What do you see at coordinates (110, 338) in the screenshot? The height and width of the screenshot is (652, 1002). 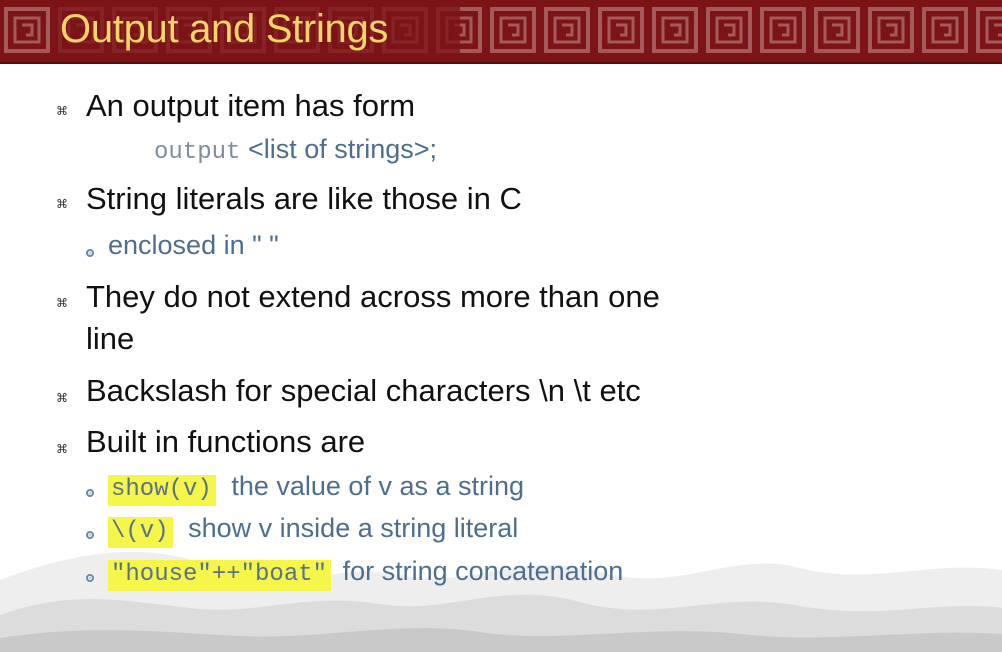 I see `bullet-no-extend-line2: line` at bounding box center [110, 338].